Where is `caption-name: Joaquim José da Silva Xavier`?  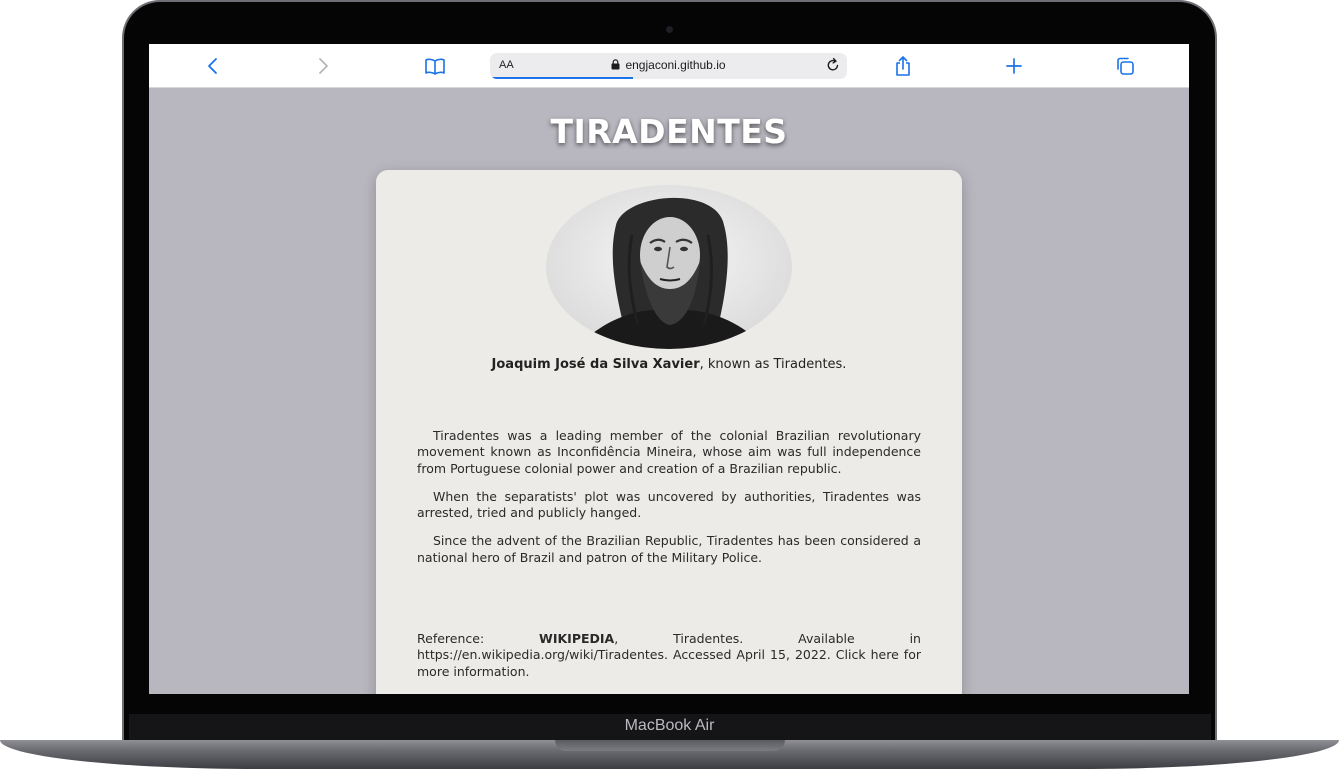 caption-name: Joaquim José da Silva Xavier is located at coordinates (595, 364).